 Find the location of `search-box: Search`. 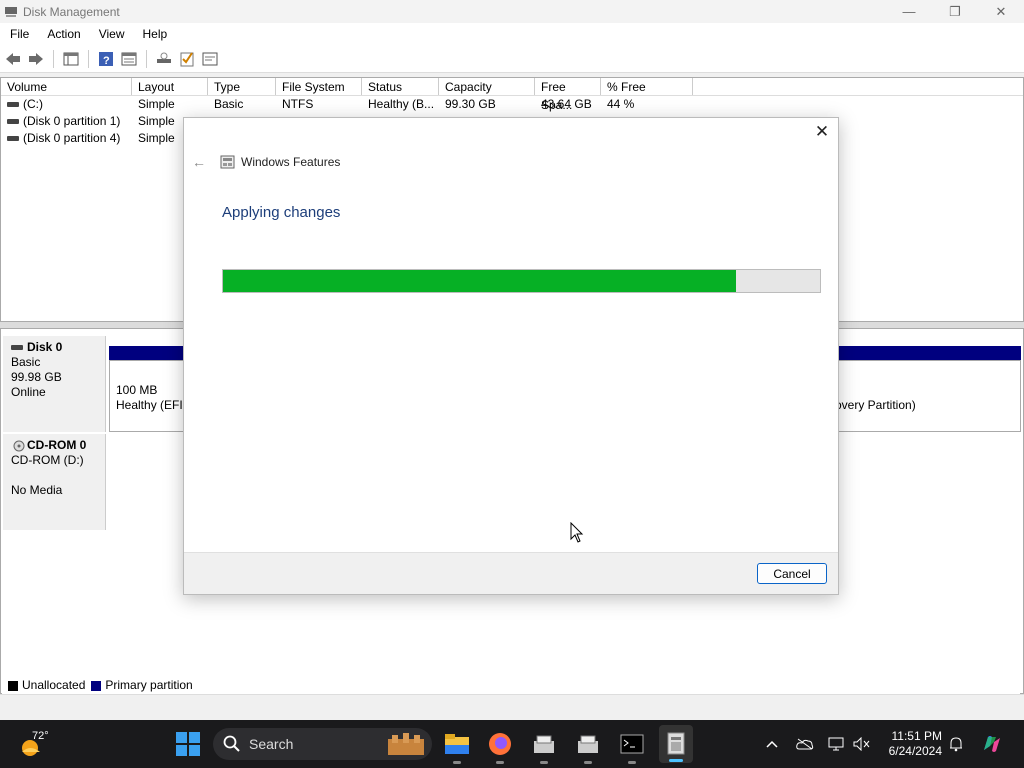

search-box: Search is located at coordinates (322, 744).